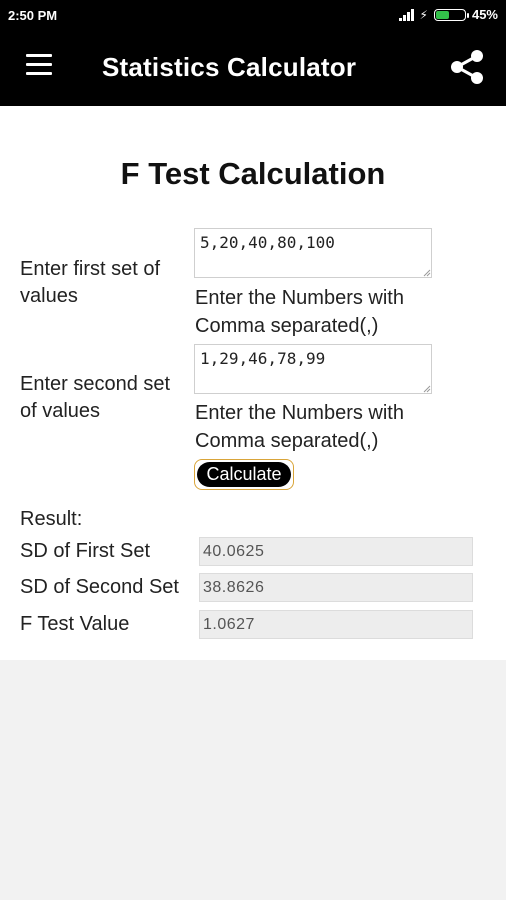 This screenshot has height=900, width=506. I want to click on app-title: Statistics Calculator, so click(229, 67).